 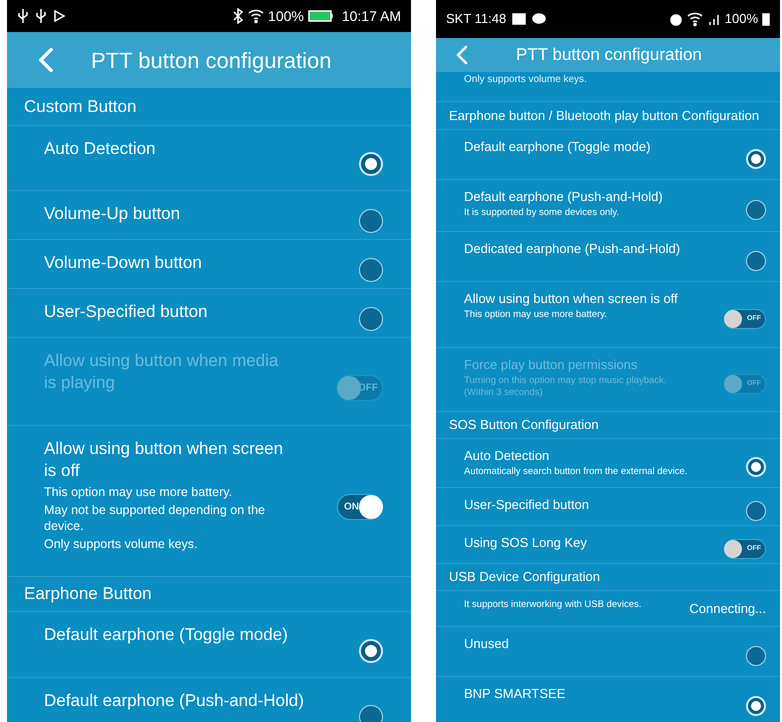 What do you see at coordinates (113, 214) in the screenshot?
I see `option-label: Volume-Up button` at bounding box center [113, 214].